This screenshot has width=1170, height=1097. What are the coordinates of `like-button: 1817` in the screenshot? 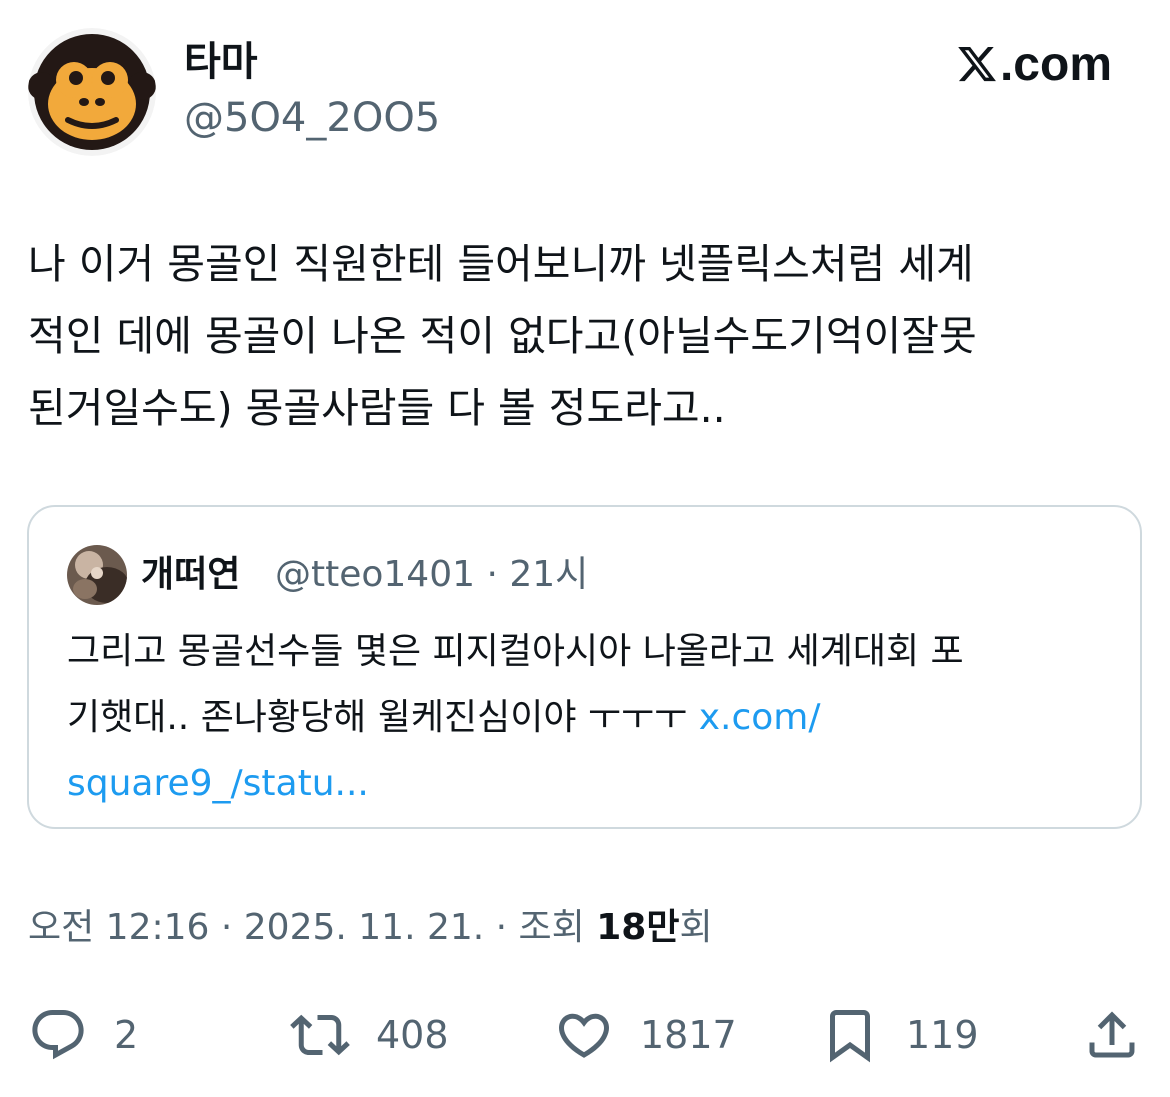 It's located at (645, 1035).